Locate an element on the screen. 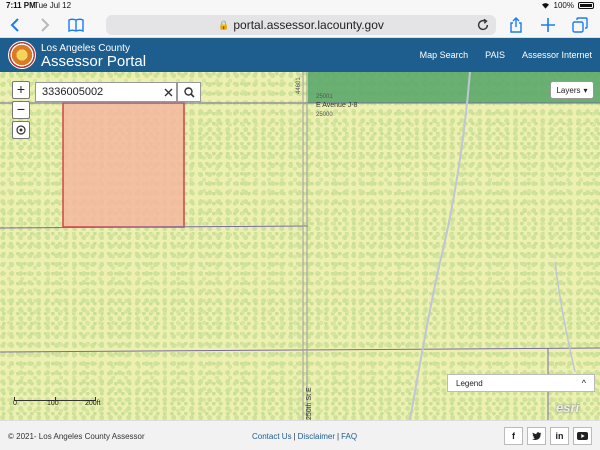 The height and width of the screenshot is (450, 600). status-time: 7:11 PM is located at coordinates (21, 5).